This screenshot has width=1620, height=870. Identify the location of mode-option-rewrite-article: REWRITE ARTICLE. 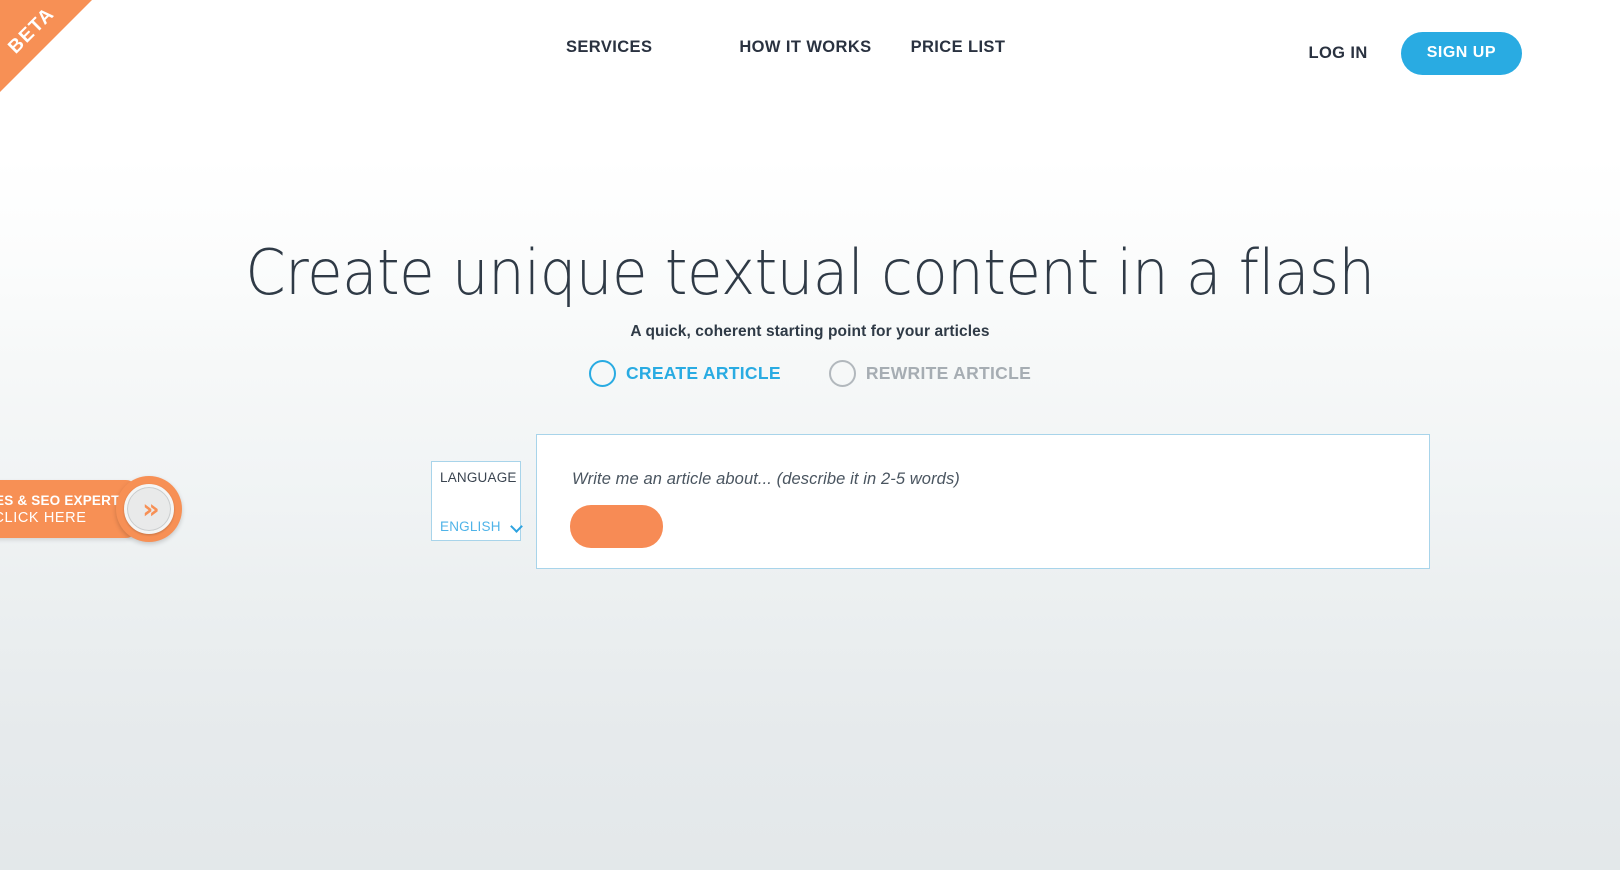
(930, 373).